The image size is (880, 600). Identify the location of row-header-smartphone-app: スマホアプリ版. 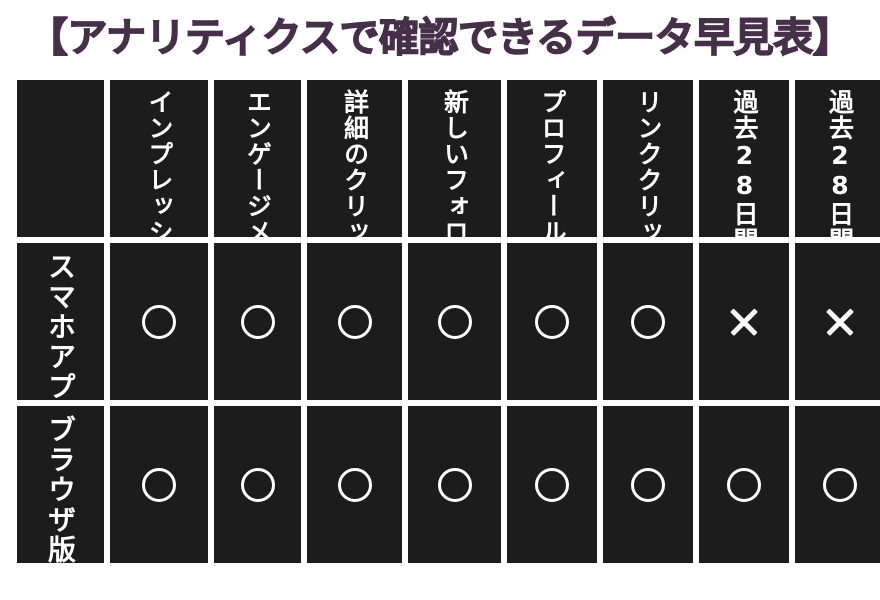
(60, 321).